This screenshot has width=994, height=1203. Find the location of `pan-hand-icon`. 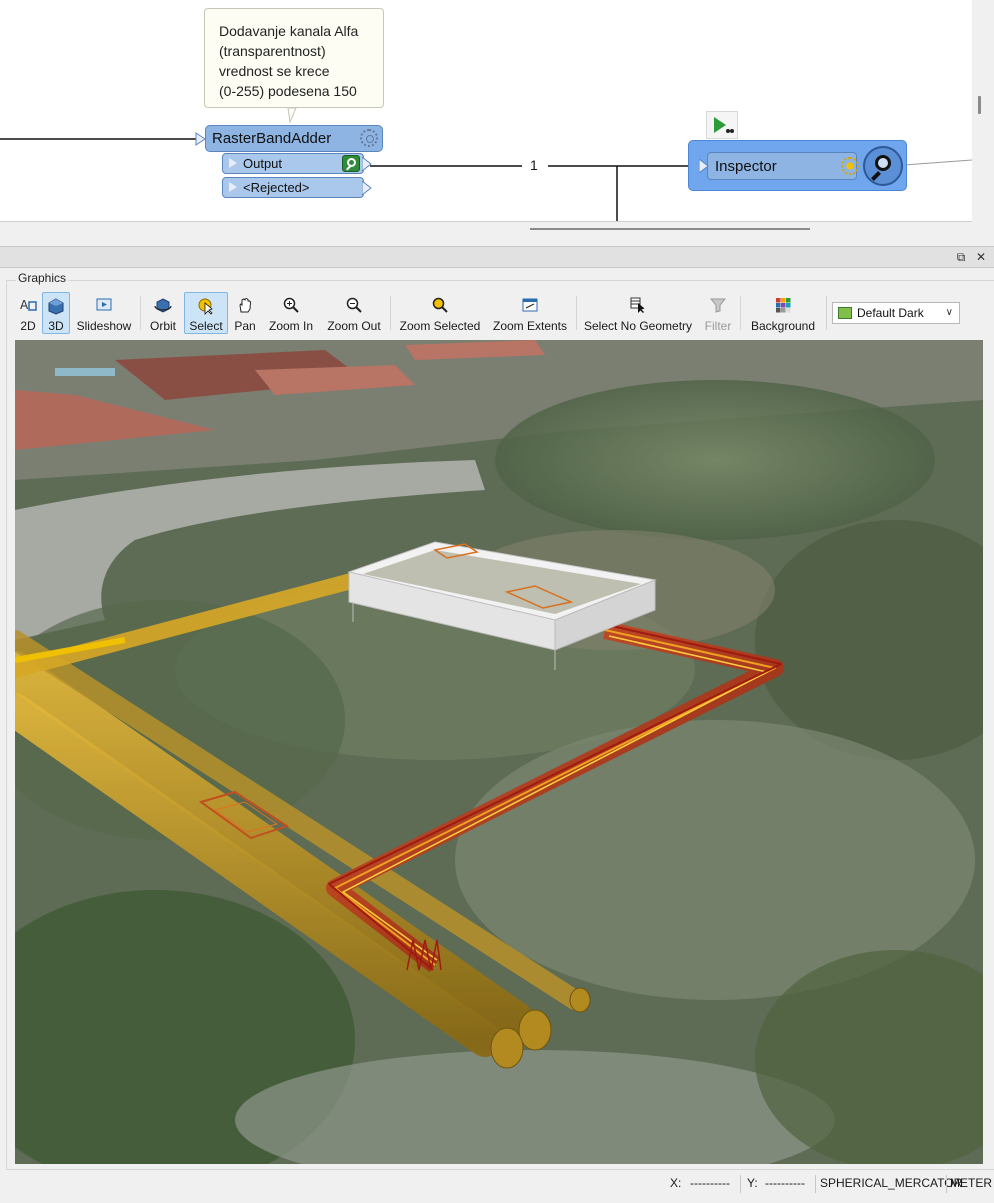

pan-hand-icon is located at coordinates (245, 305).